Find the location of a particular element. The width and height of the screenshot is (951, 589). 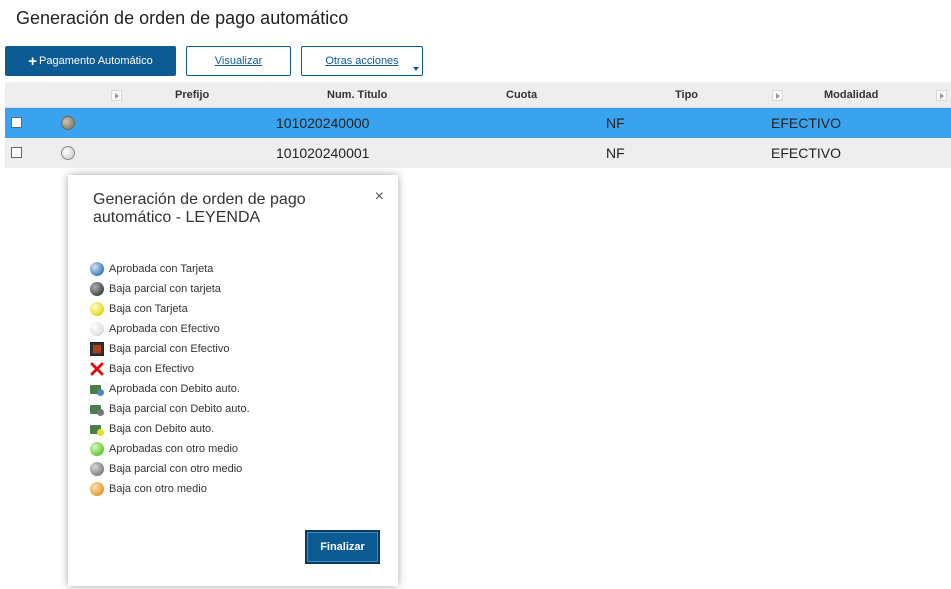

green-ball-icon is located at coordinates (97, 449).